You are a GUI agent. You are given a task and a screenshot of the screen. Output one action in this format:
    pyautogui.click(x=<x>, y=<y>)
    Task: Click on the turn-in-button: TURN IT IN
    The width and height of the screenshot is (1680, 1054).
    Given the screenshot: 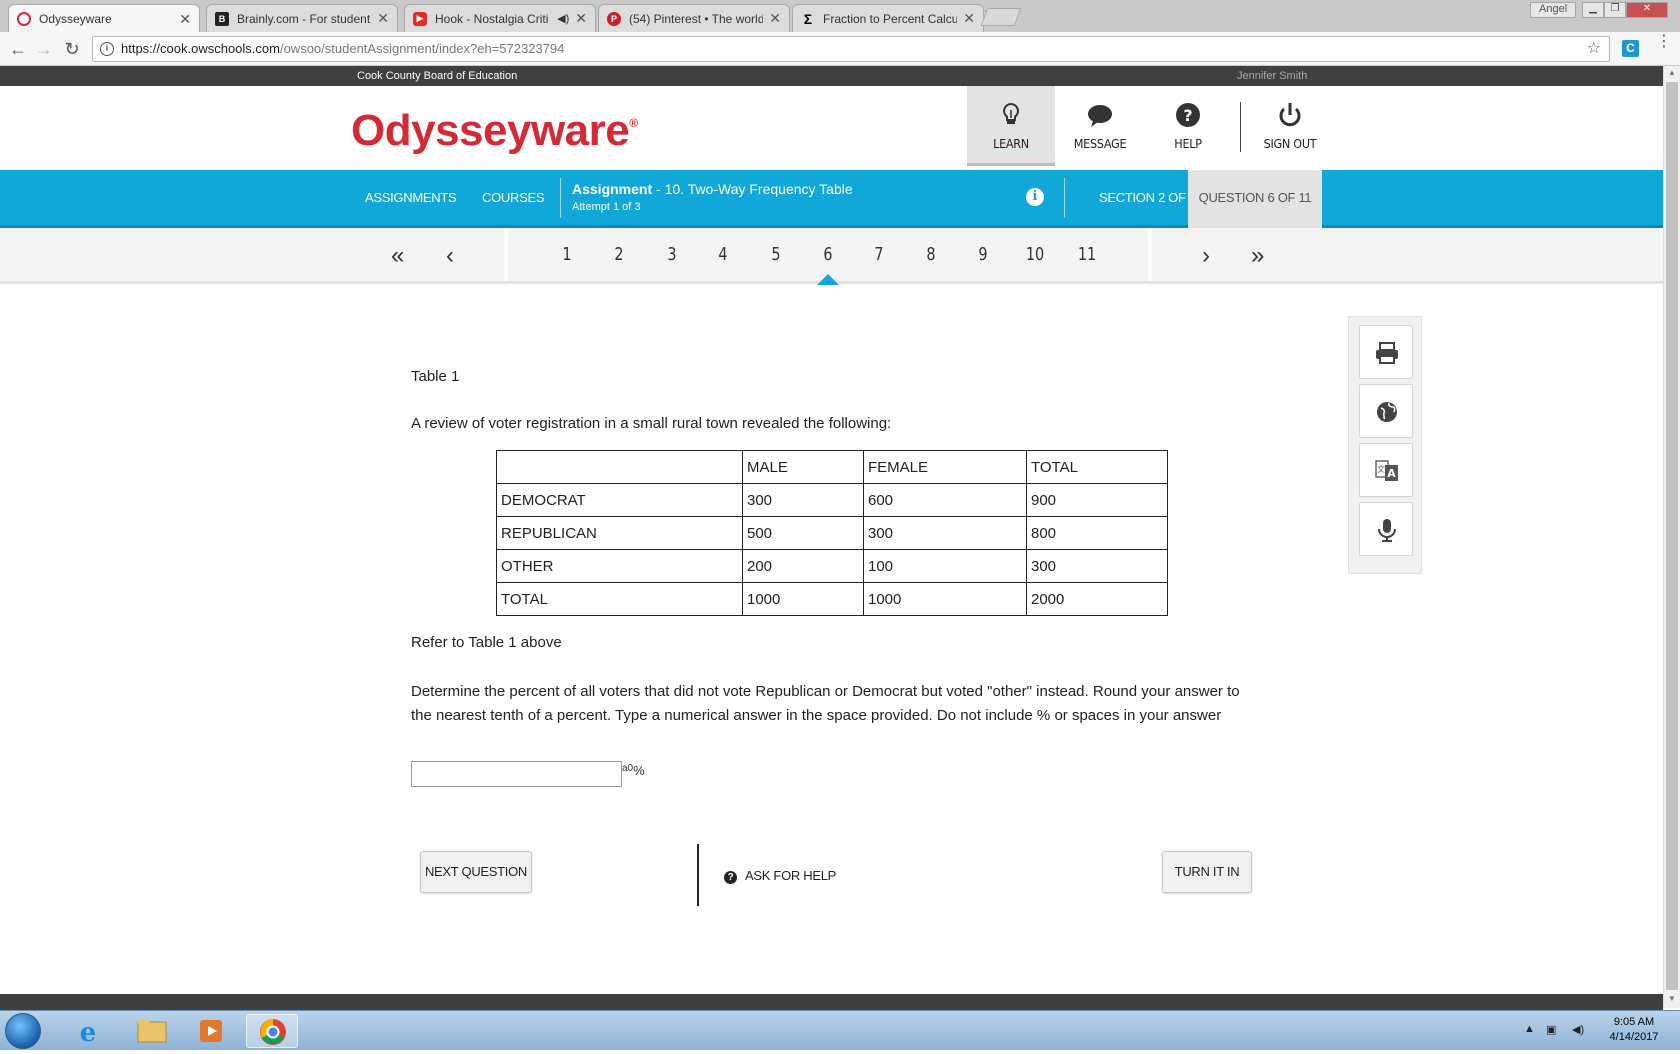 What is the action you would take?
    pyautogui.click(x=1207, y=872)
    